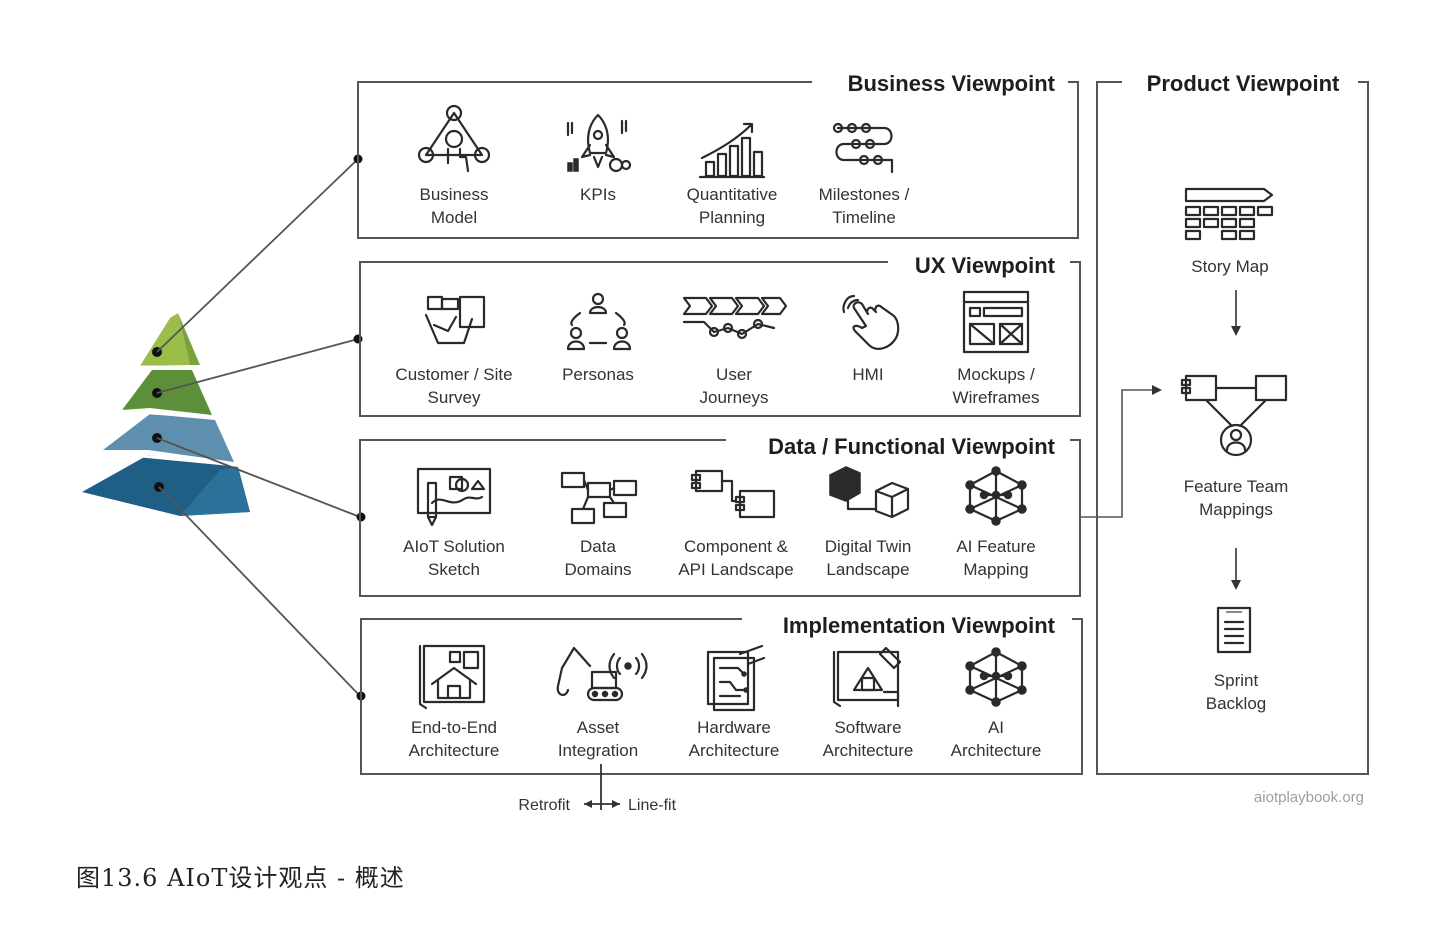 The width and height of the screenshot is (1449, 928). What do you see at coordinates (734, 727) in the screenshot?
I see `impl-item-label-3: Hardware` at bounding box center [734, 727].